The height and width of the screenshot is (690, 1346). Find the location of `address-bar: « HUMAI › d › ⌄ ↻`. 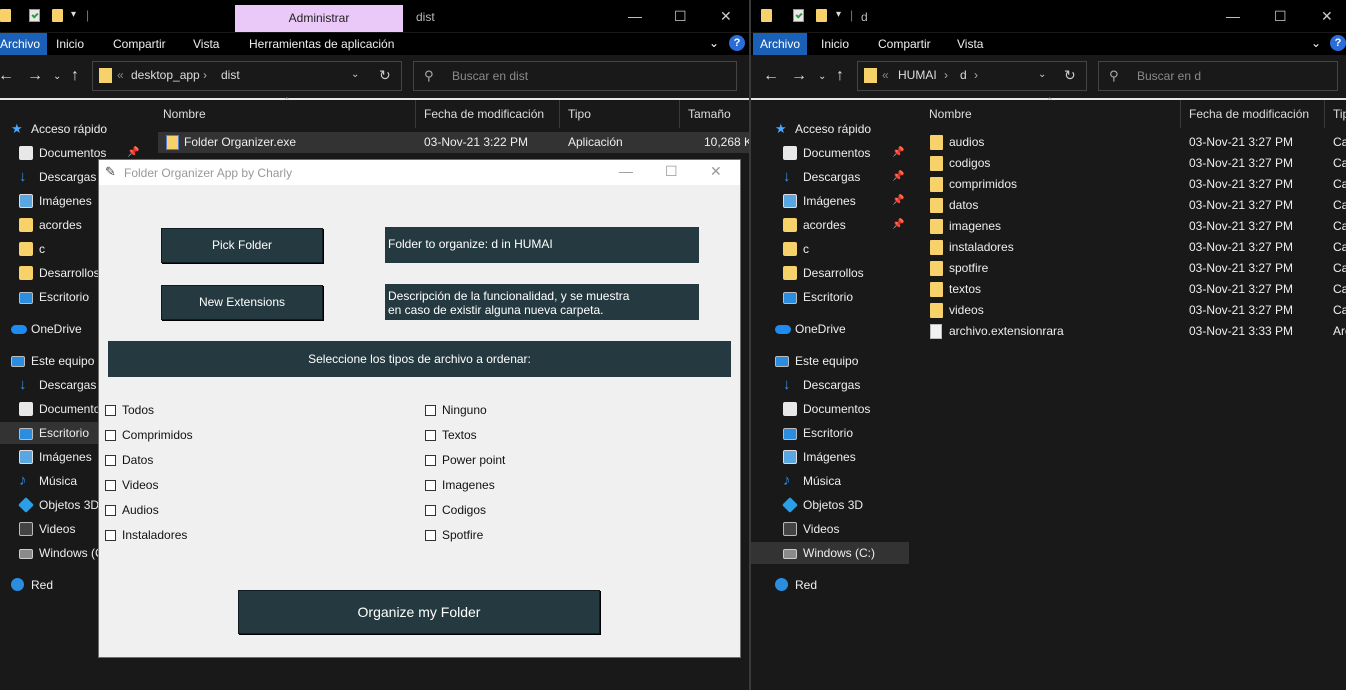

address-bar: « HUMAI › d › ⌄ ↻ is located at coordinates (972, 76).